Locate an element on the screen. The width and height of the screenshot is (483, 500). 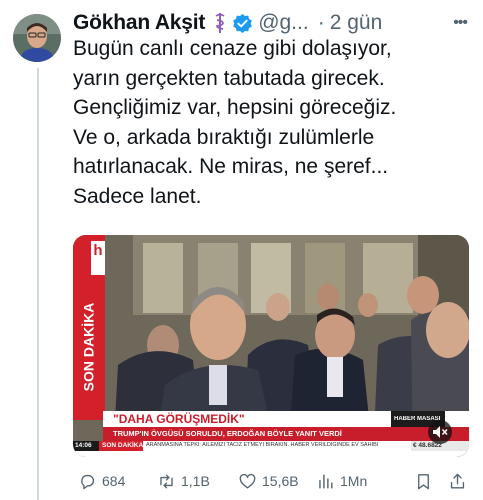
tweet-text-line: Sadece lanet. is located at coordinates (137, 196).